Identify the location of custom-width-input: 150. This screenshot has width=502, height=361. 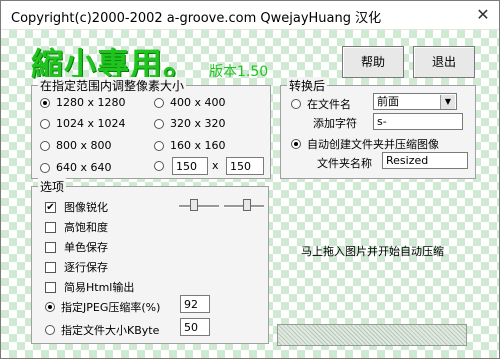
(190, 166).